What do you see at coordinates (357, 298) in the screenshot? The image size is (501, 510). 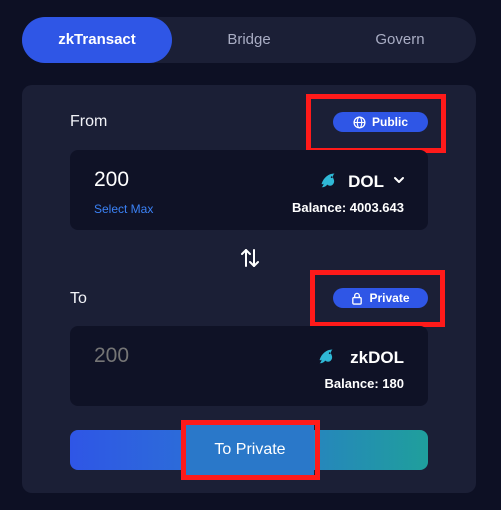 I see `lock-icon` at bounding box center [357, 298].